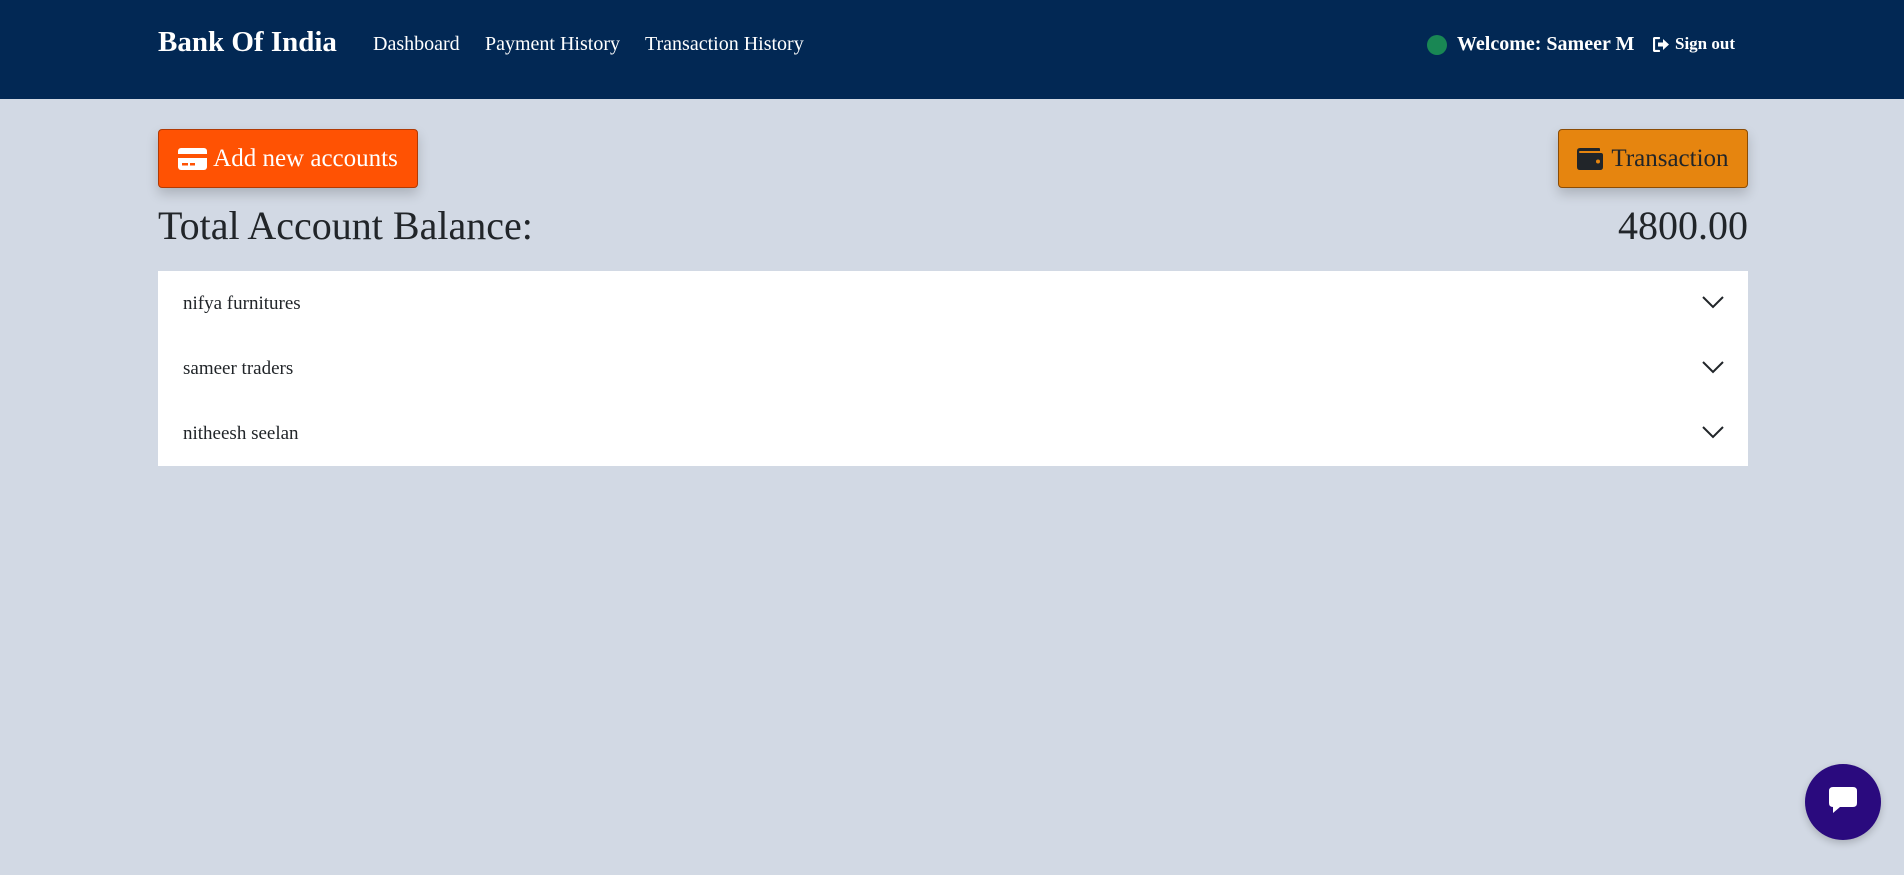 The width and height of the screenshot is (1904, 875). Describe the element at coordinates (1683, 225) in the screenshot. I see `total-balance-value: 4800.00` at that location.